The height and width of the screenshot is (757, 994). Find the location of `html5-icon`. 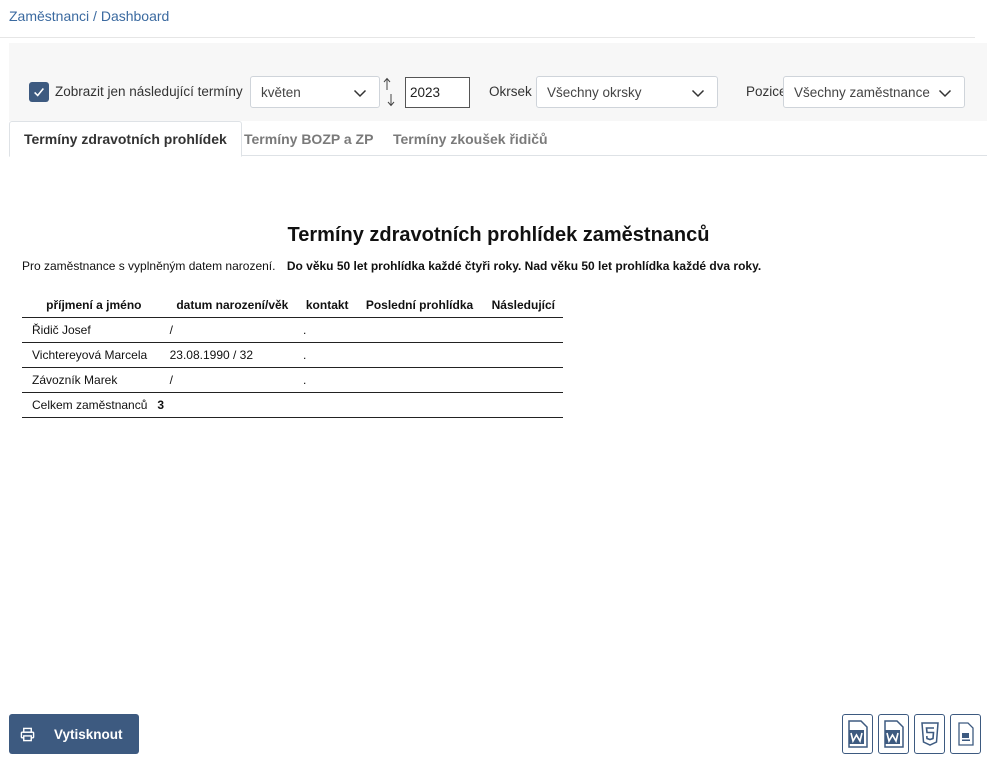

html5-icon is located at coordinates (929, 734).